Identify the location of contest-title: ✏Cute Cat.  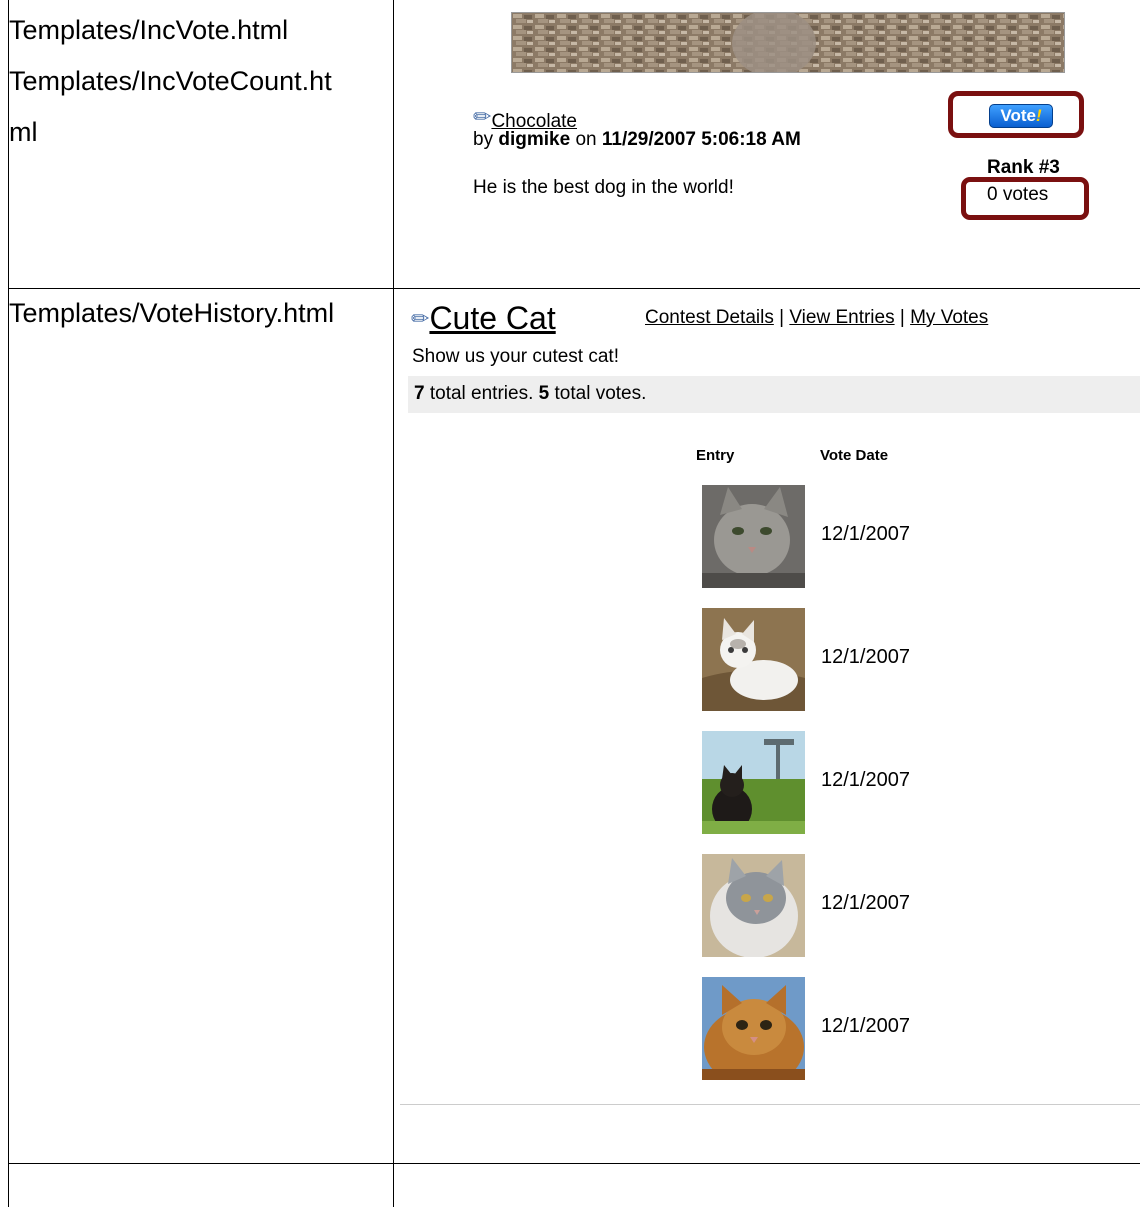
(483, 318).